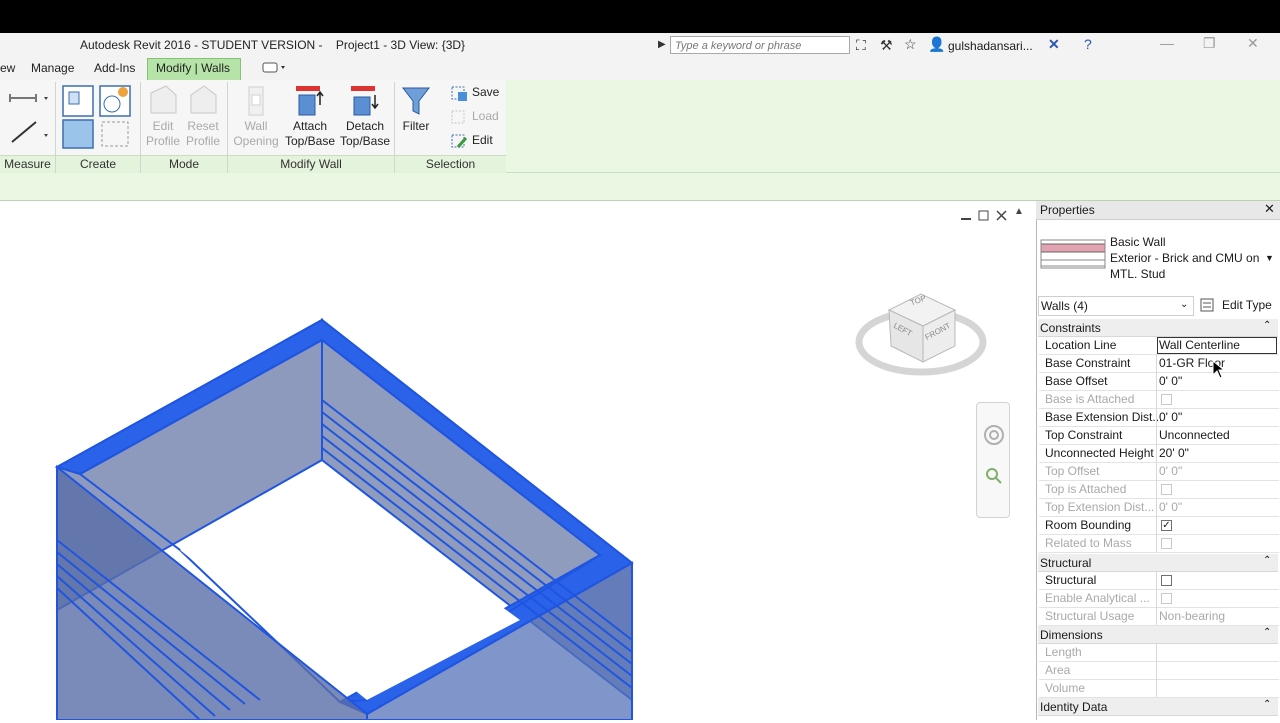 The height and width of the screenshot is (723, 1280). I want to click on property-label: Top Constraint, so click(1084, 435).